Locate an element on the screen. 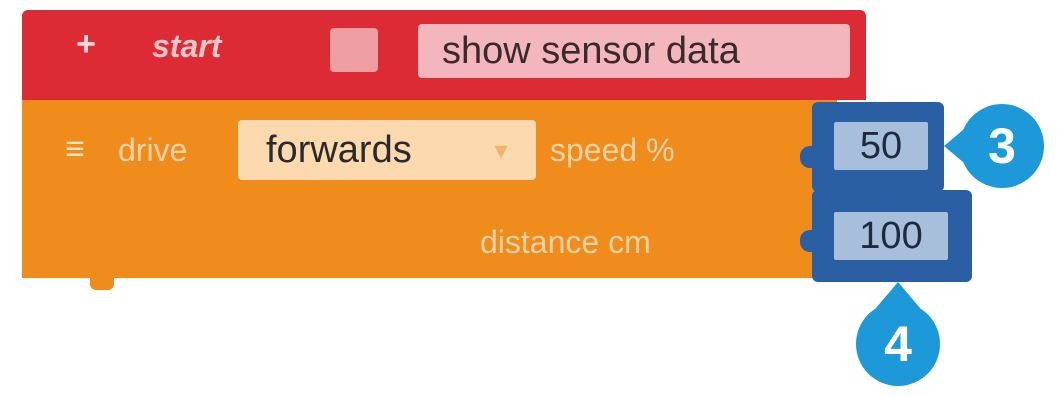 The width and height of the screenshot is (1064, 396). drive-label: drive is located at coordinates (153, 150).